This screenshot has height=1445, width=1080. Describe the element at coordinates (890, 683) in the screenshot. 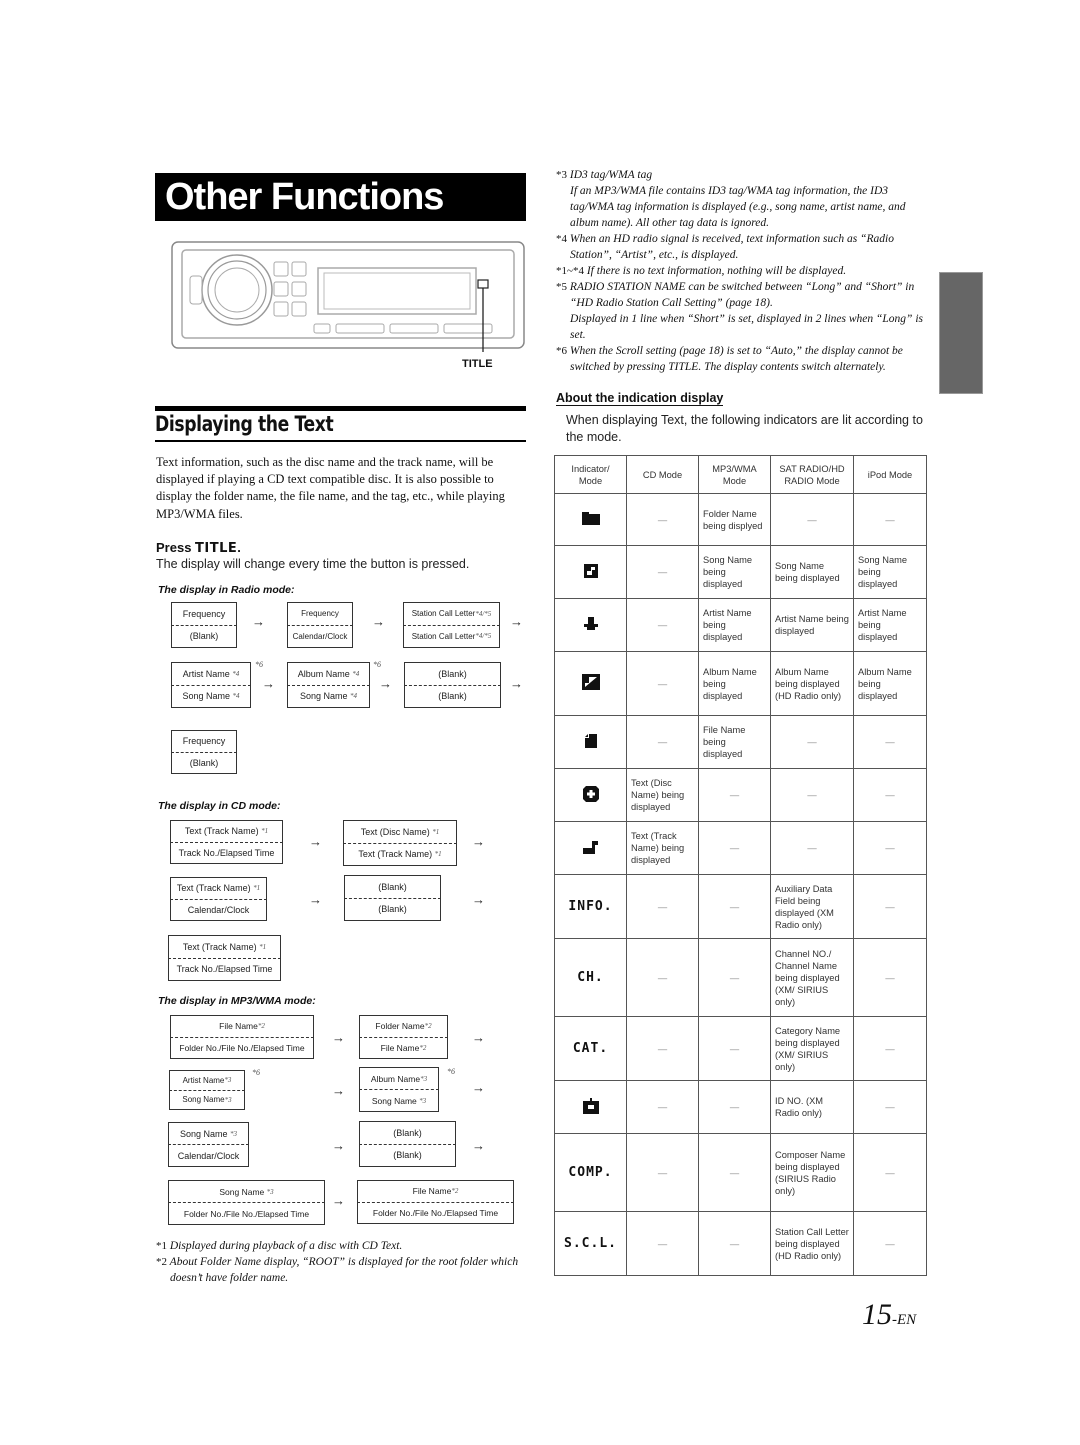

I see `ipod-mode-cell: Album Name being displayed` at that location.